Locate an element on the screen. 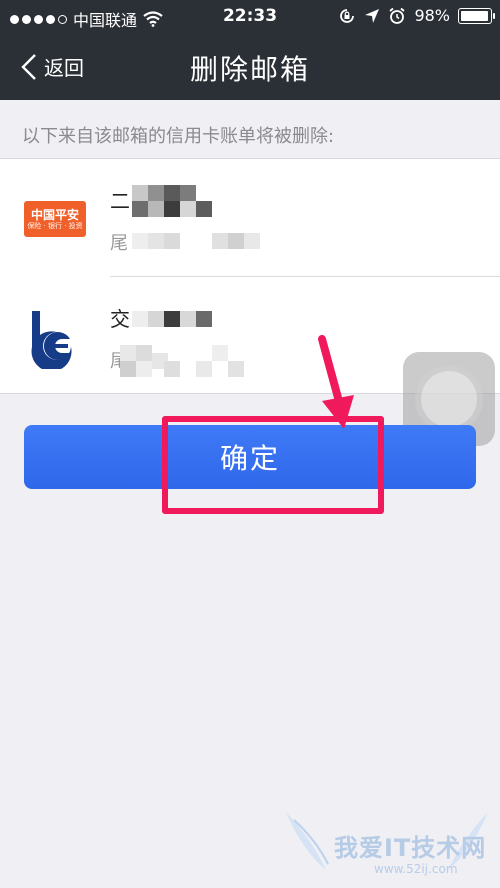 The height and width of the screenshot is (888, 500). pingan-logo: 中国平安 保险 · 银行 · 投资 is located at coordinates (55, 219).